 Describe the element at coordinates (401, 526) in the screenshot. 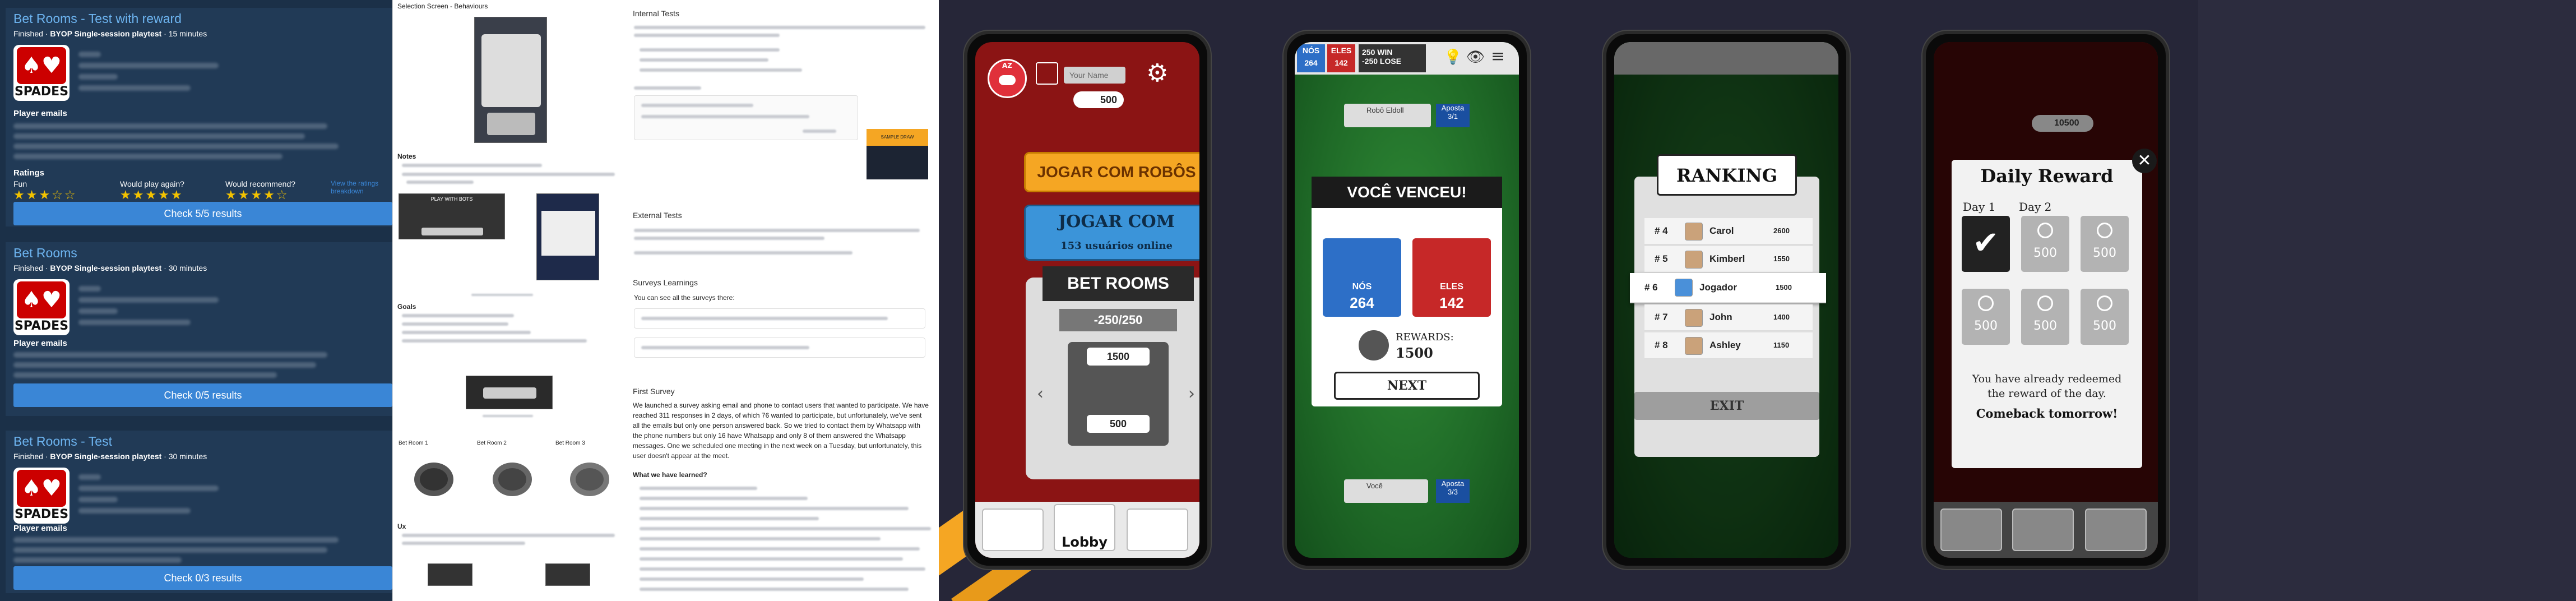

I see `ux-heading: Ux` at that location.